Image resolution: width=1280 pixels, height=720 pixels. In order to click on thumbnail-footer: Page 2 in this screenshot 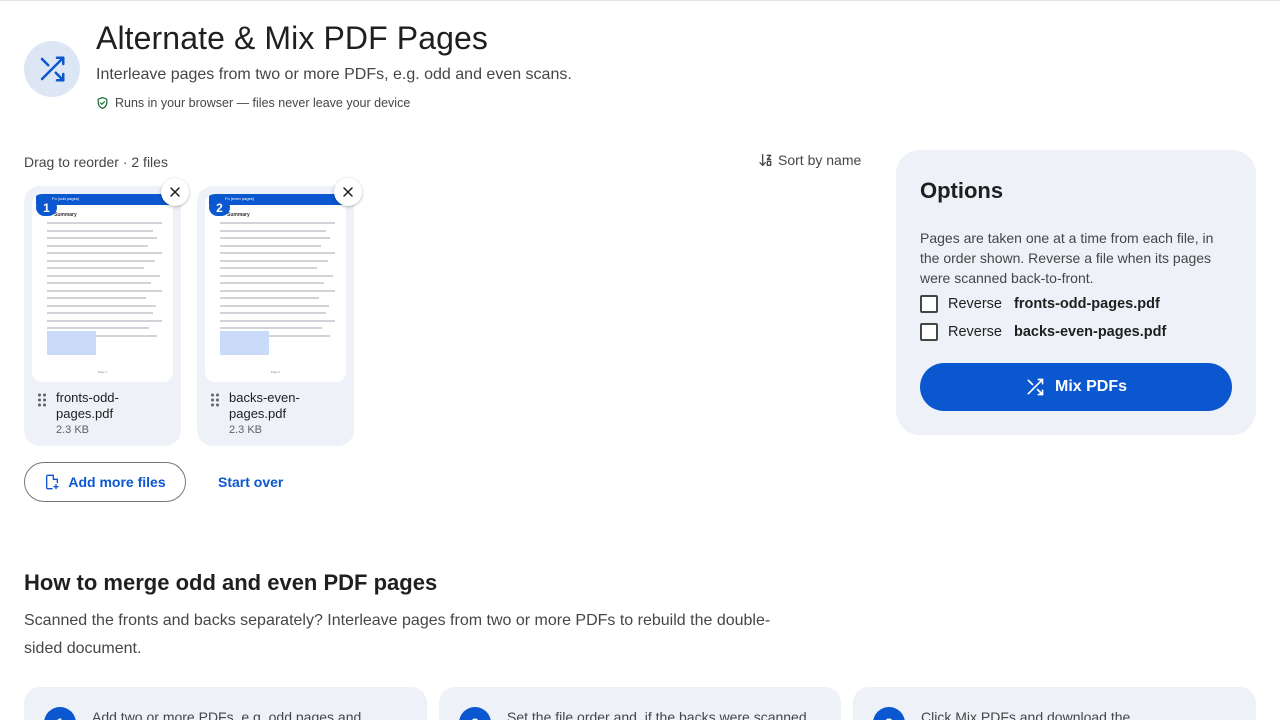, I will do `click(275, 372)`.